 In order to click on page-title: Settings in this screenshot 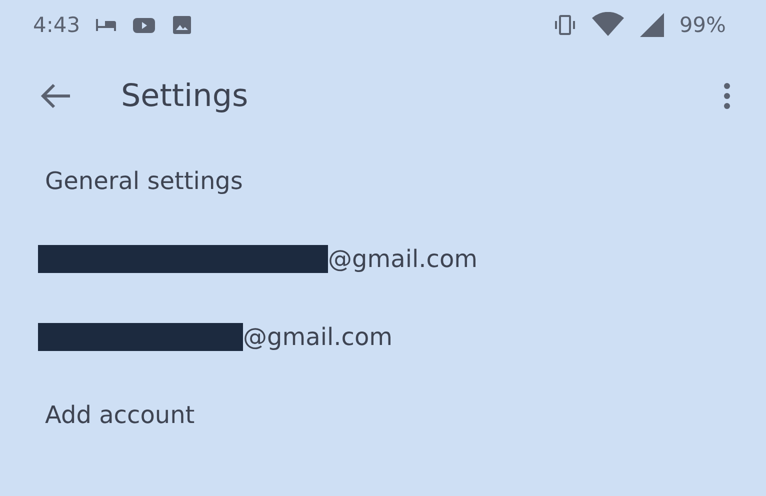, I will do `click(185, 96)`.